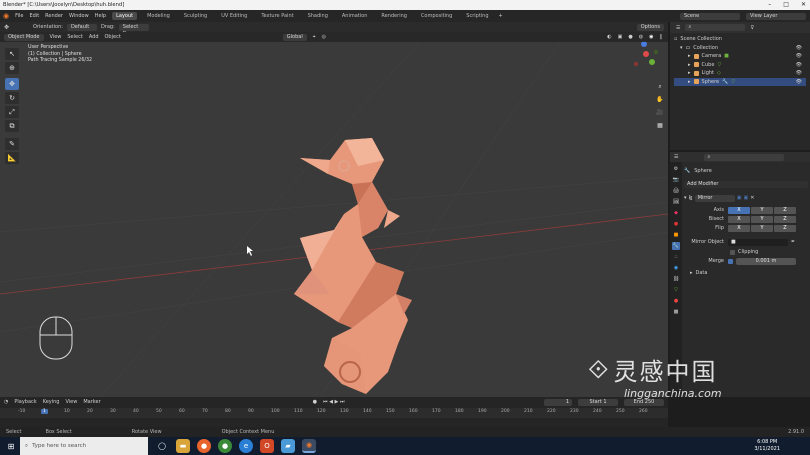  I want to click on zoom-icon: ⌕, so click(660, 87).